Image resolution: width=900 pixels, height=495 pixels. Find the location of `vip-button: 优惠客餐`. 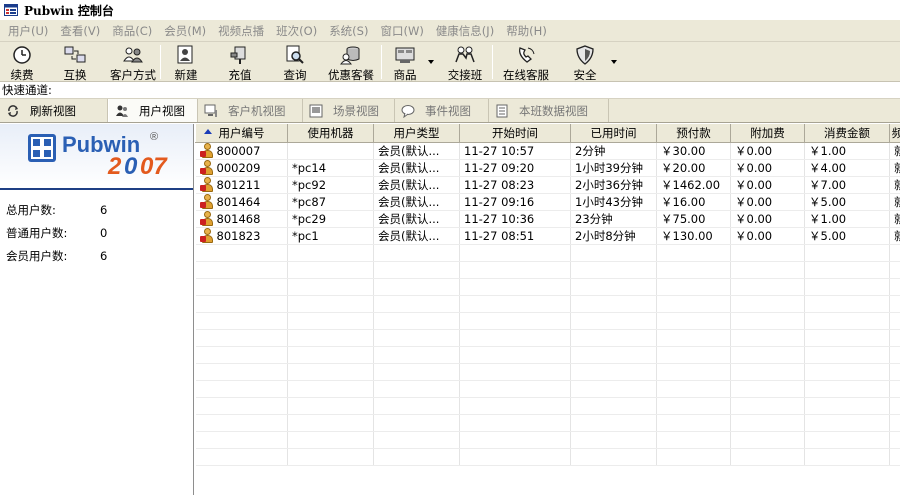

vip-button: 优惠客餐 is located at coordinates (351, 62).